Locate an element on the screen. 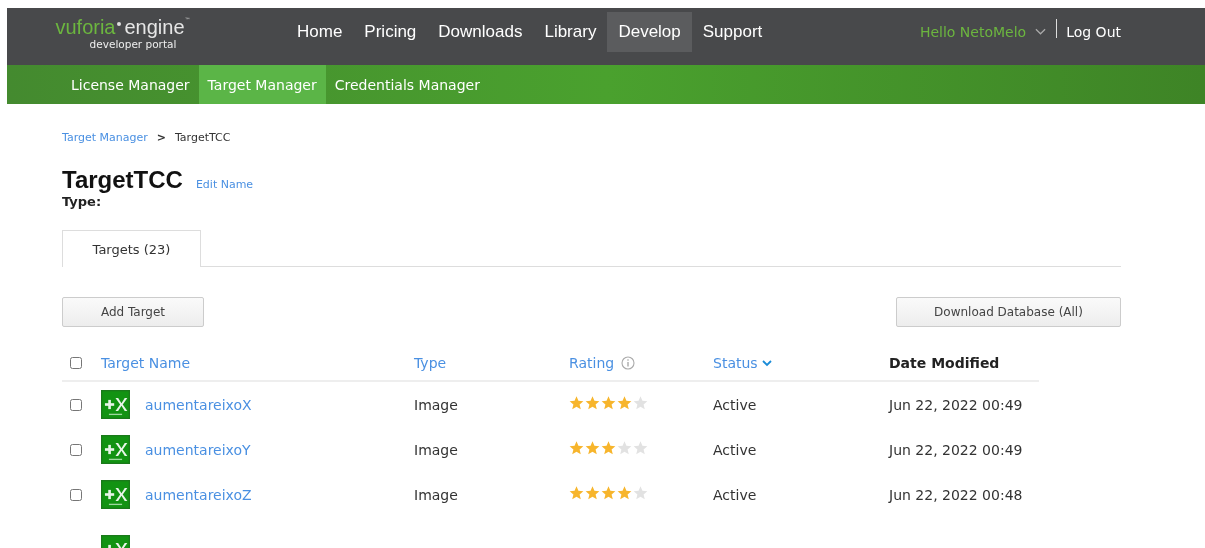  nav-link: Develop is located at coordinates (649, 31).